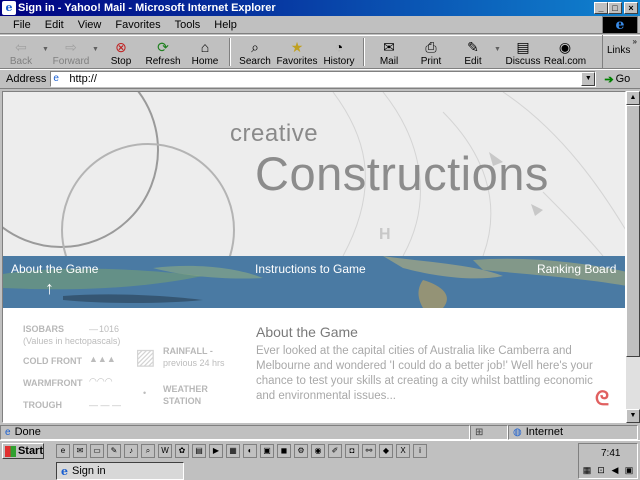  I want to click on back-arrow-icon: ⇦, so click(21, 47).